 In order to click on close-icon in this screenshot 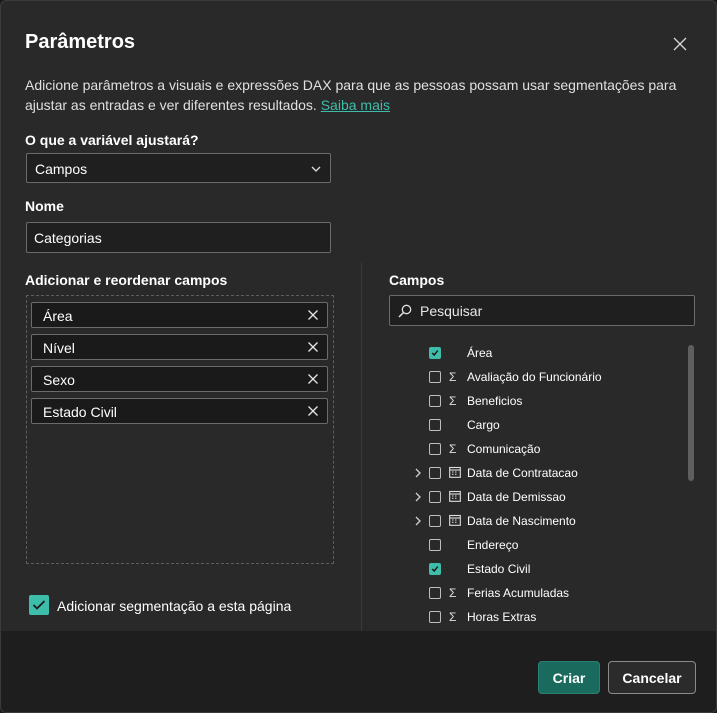, I will do `click(680, 44)`.